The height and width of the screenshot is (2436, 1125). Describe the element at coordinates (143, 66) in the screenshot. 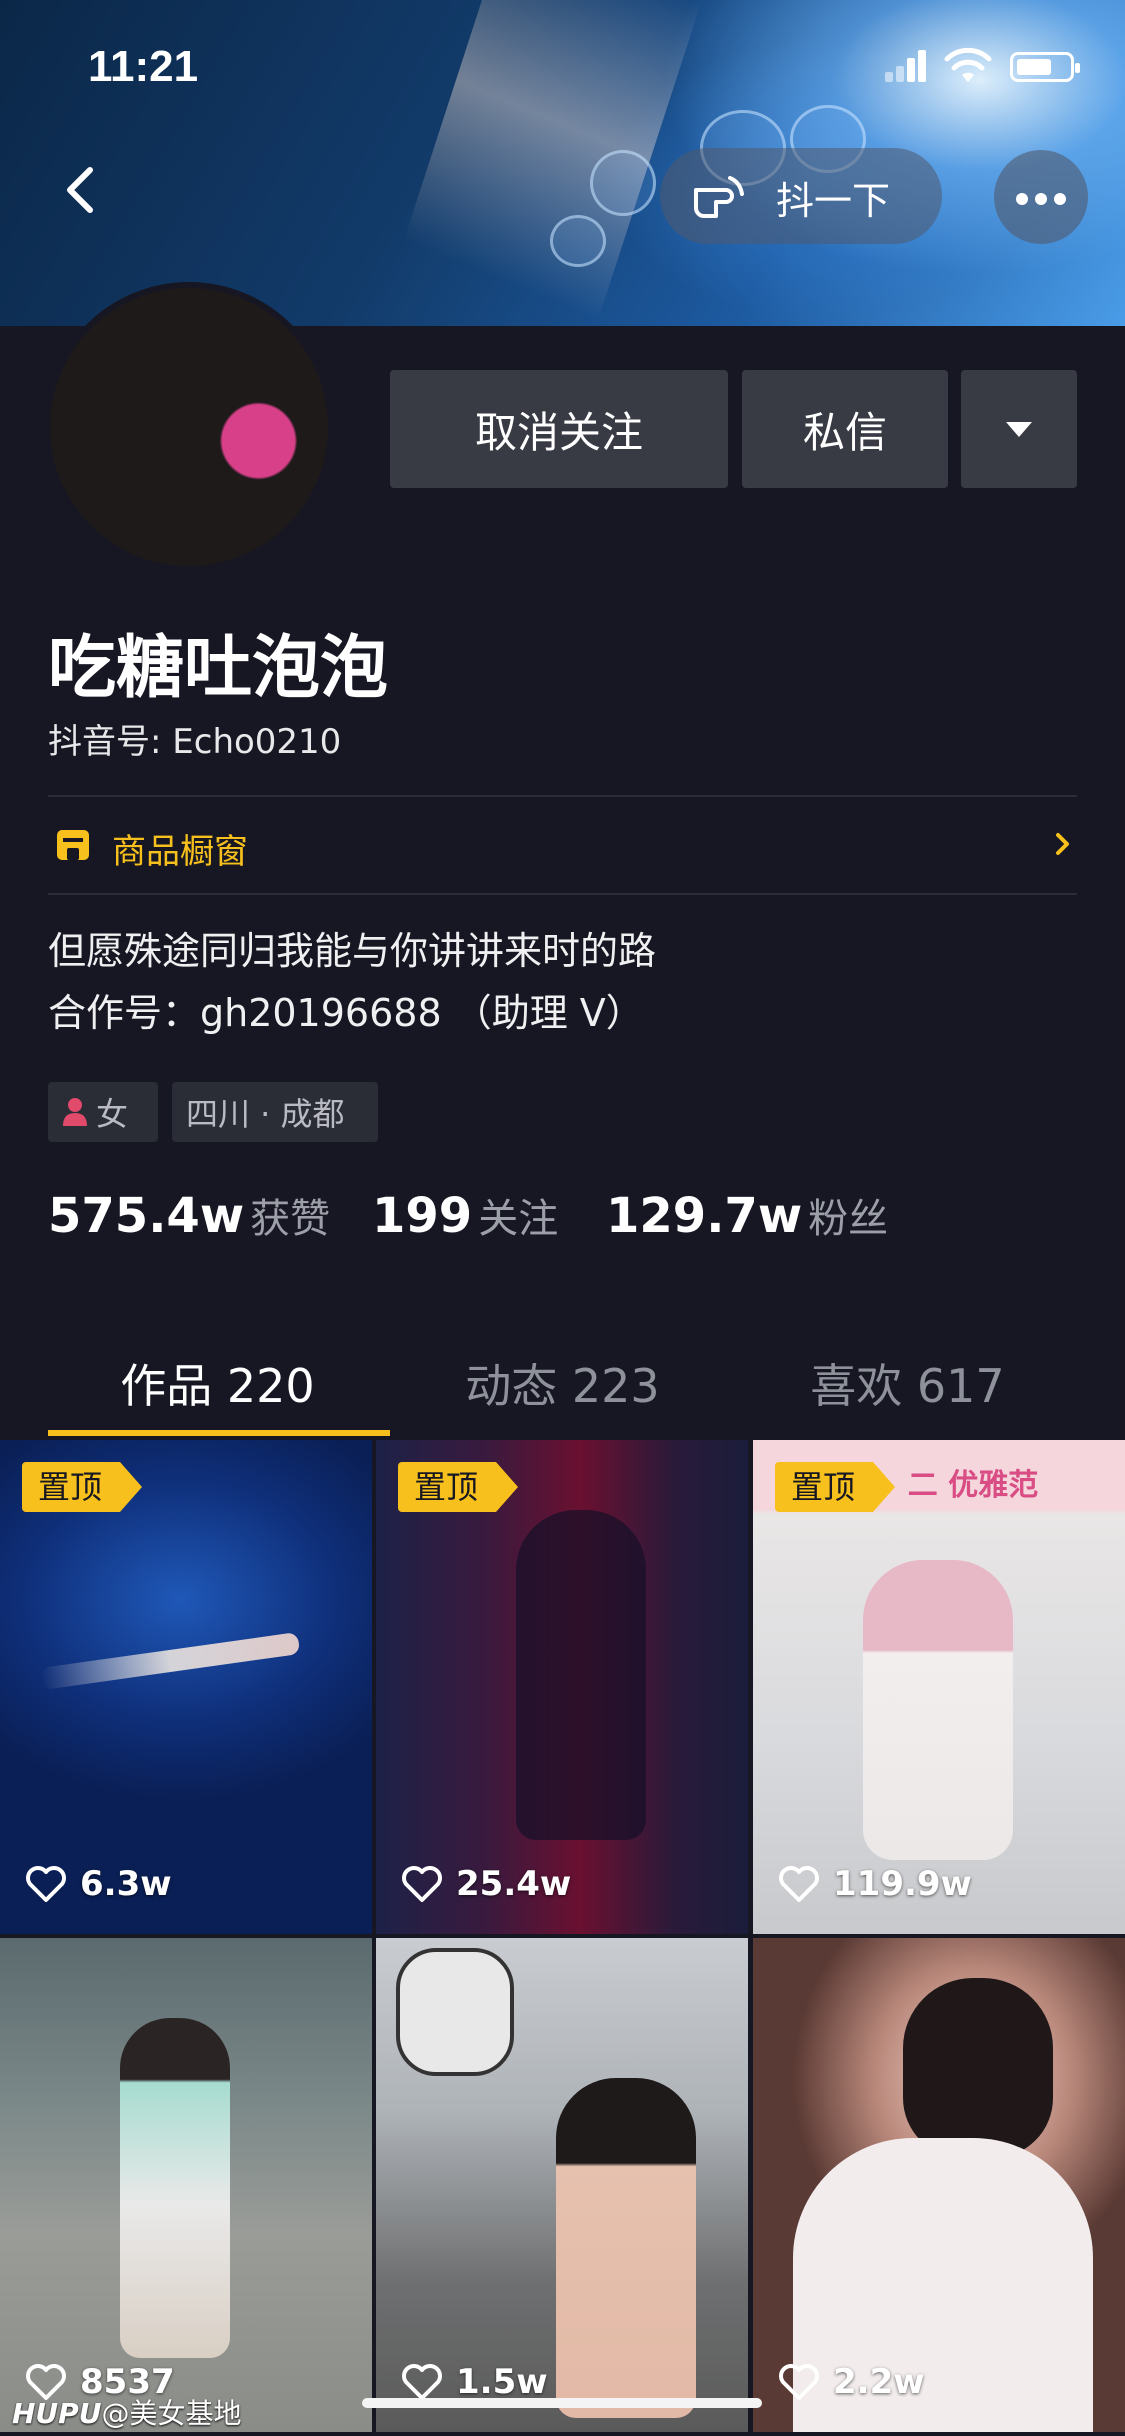

I see `status-time: 11:21` at that location.